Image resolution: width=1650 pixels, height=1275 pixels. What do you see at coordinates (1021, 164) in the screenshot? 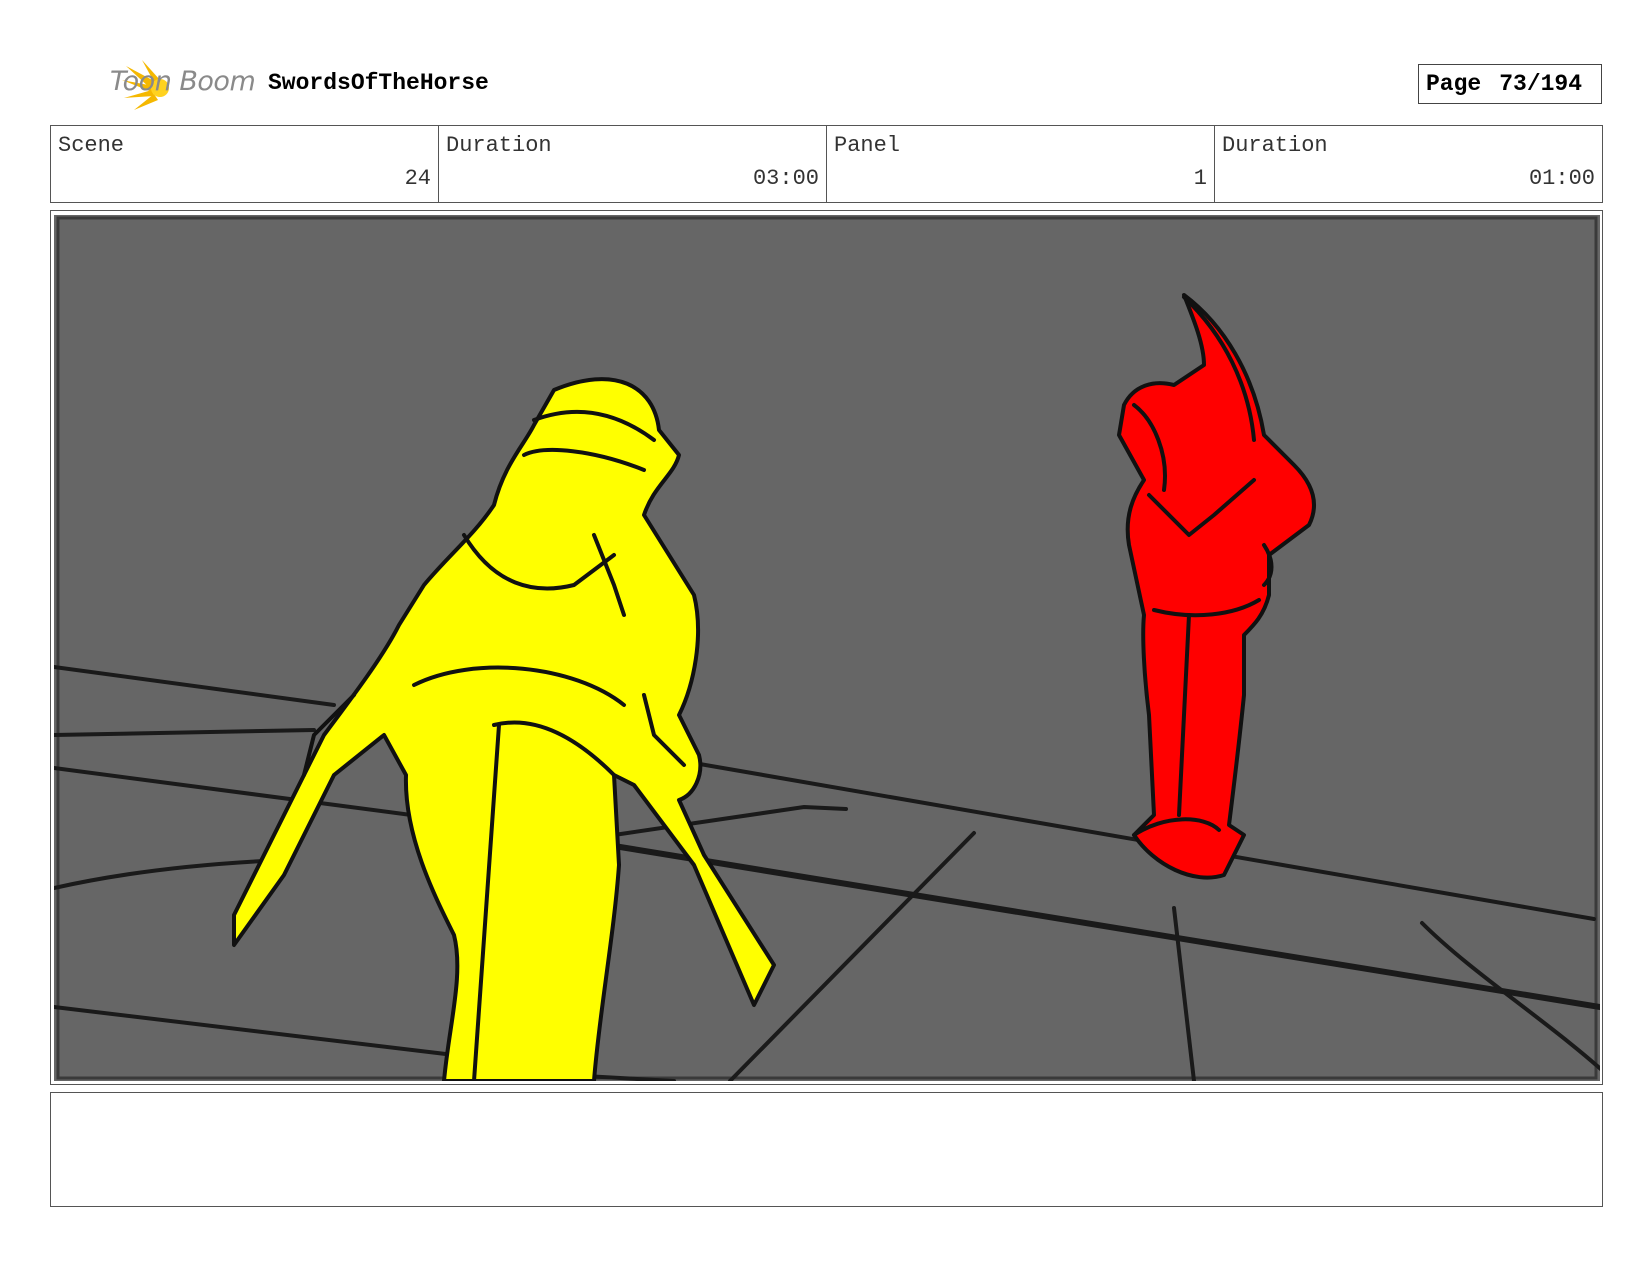
I see `panel-cell: Panel 1` at bounding box center [1021, 164].